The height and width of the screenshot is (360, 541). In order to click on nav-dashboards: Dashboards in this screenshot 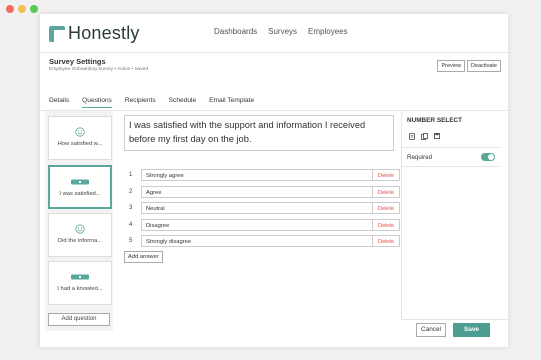, I will do `click(235, 31)`.